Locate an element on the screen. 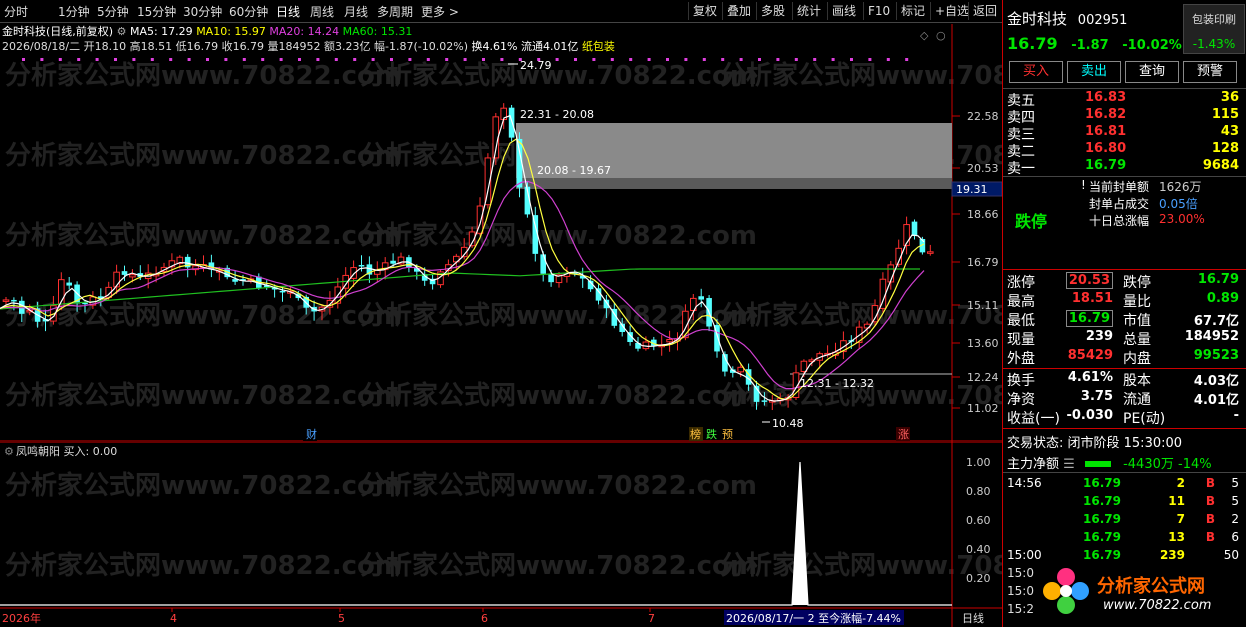 This screenshot has height=627, width=1246. indicator-tick: 0.20 is located at coordinates (978, 578).